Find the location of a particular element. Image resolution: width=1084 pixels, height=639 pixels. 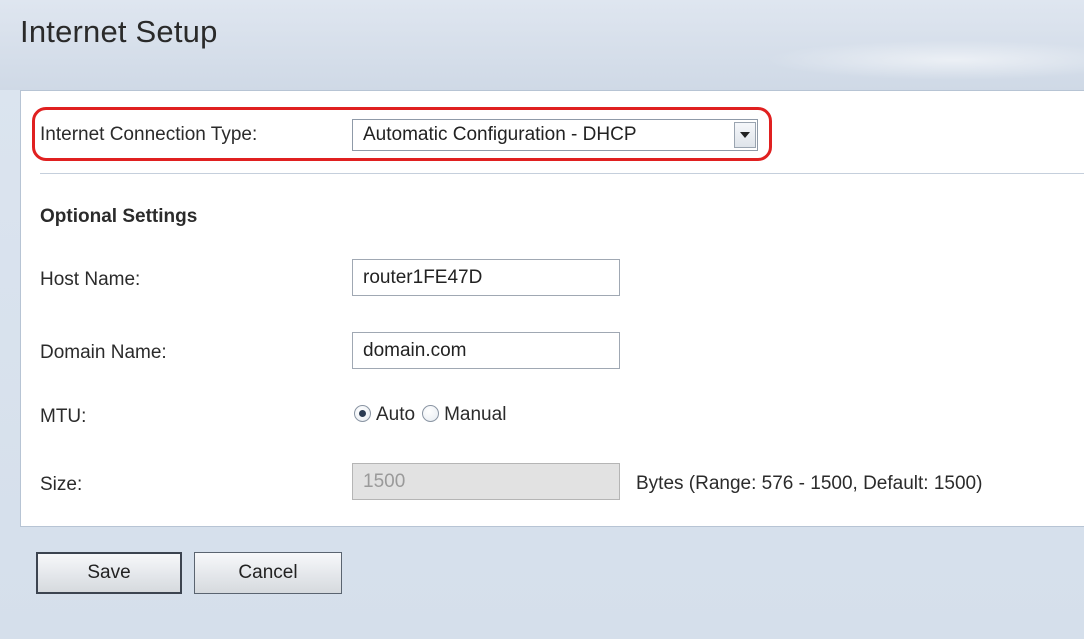

connection-type-select: Automatic Configuration - DHCP is located at coordinates (555, 135).